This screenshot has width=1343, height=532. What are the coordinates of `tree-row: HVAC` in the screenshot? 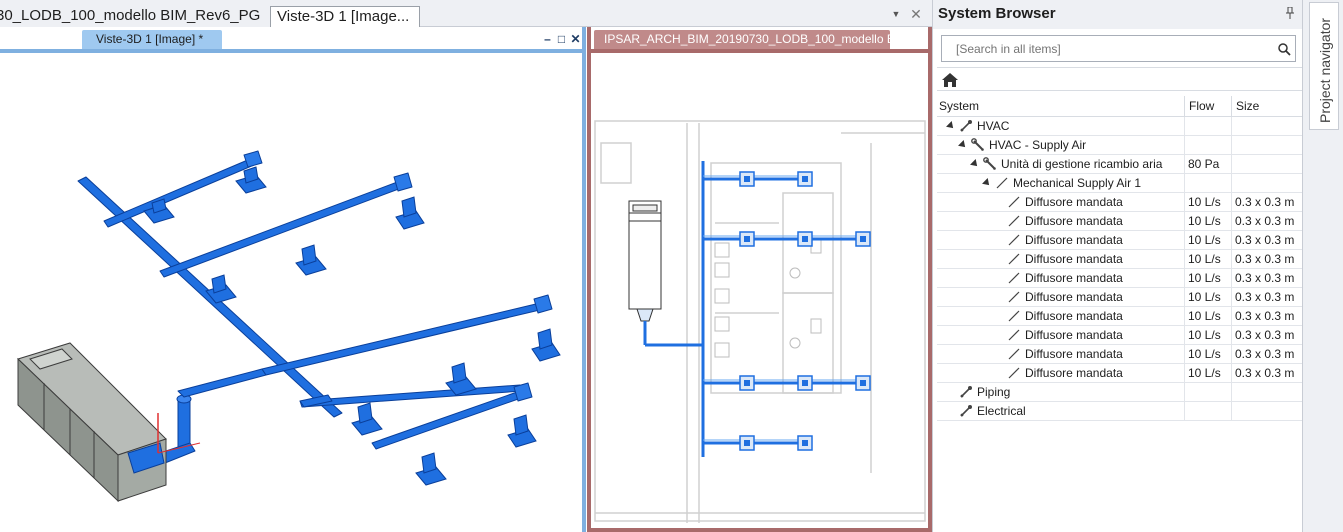 It's located at (1119, 126).